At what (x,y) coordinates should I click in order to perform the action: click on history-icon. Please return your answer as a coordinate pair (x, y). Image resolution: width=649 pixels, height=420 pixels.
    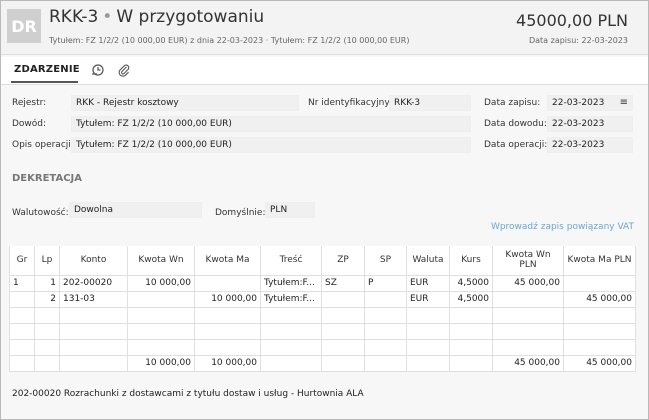
    Looking at the image, I should click on (98, 70).